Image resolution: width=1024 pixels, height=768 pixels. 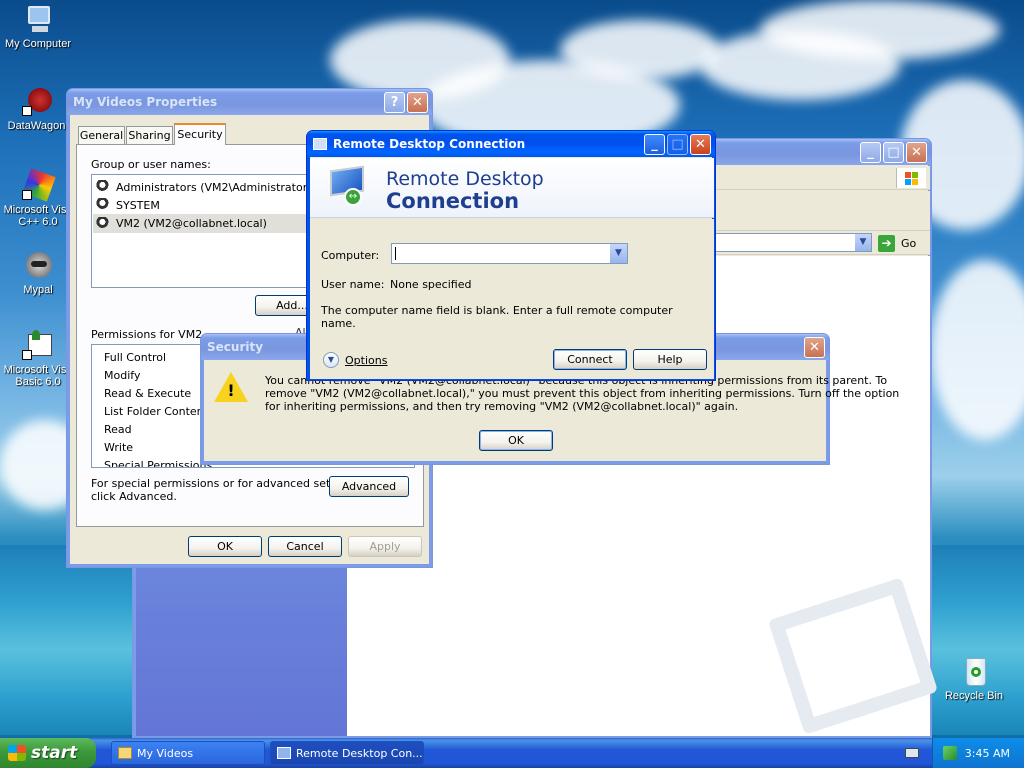 What do you see at coordinates (134, 496) in the screenshot?
I see `advanced-text-2: click Advanced.` at bounding box center [134, 496].